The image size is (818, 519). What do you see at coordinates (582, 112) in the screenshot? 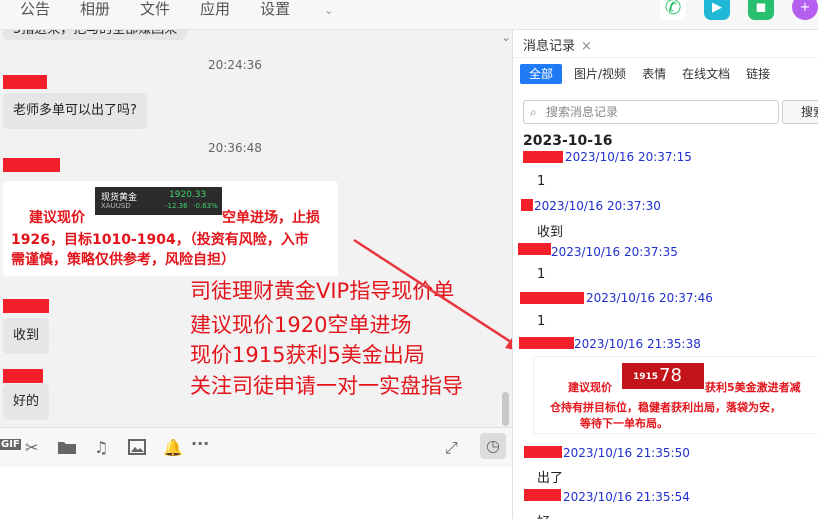
I see `search-placeholder: 搜索消息记录` at bounding box center [582, 112].